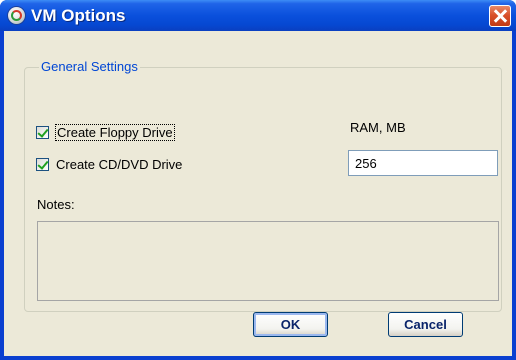 The width and height of the screenshot is (516, 360). What do you see at coordinates (78, 15) in the screenshot?
I see `window-title: VM Options` at bounding box center [78, 15].